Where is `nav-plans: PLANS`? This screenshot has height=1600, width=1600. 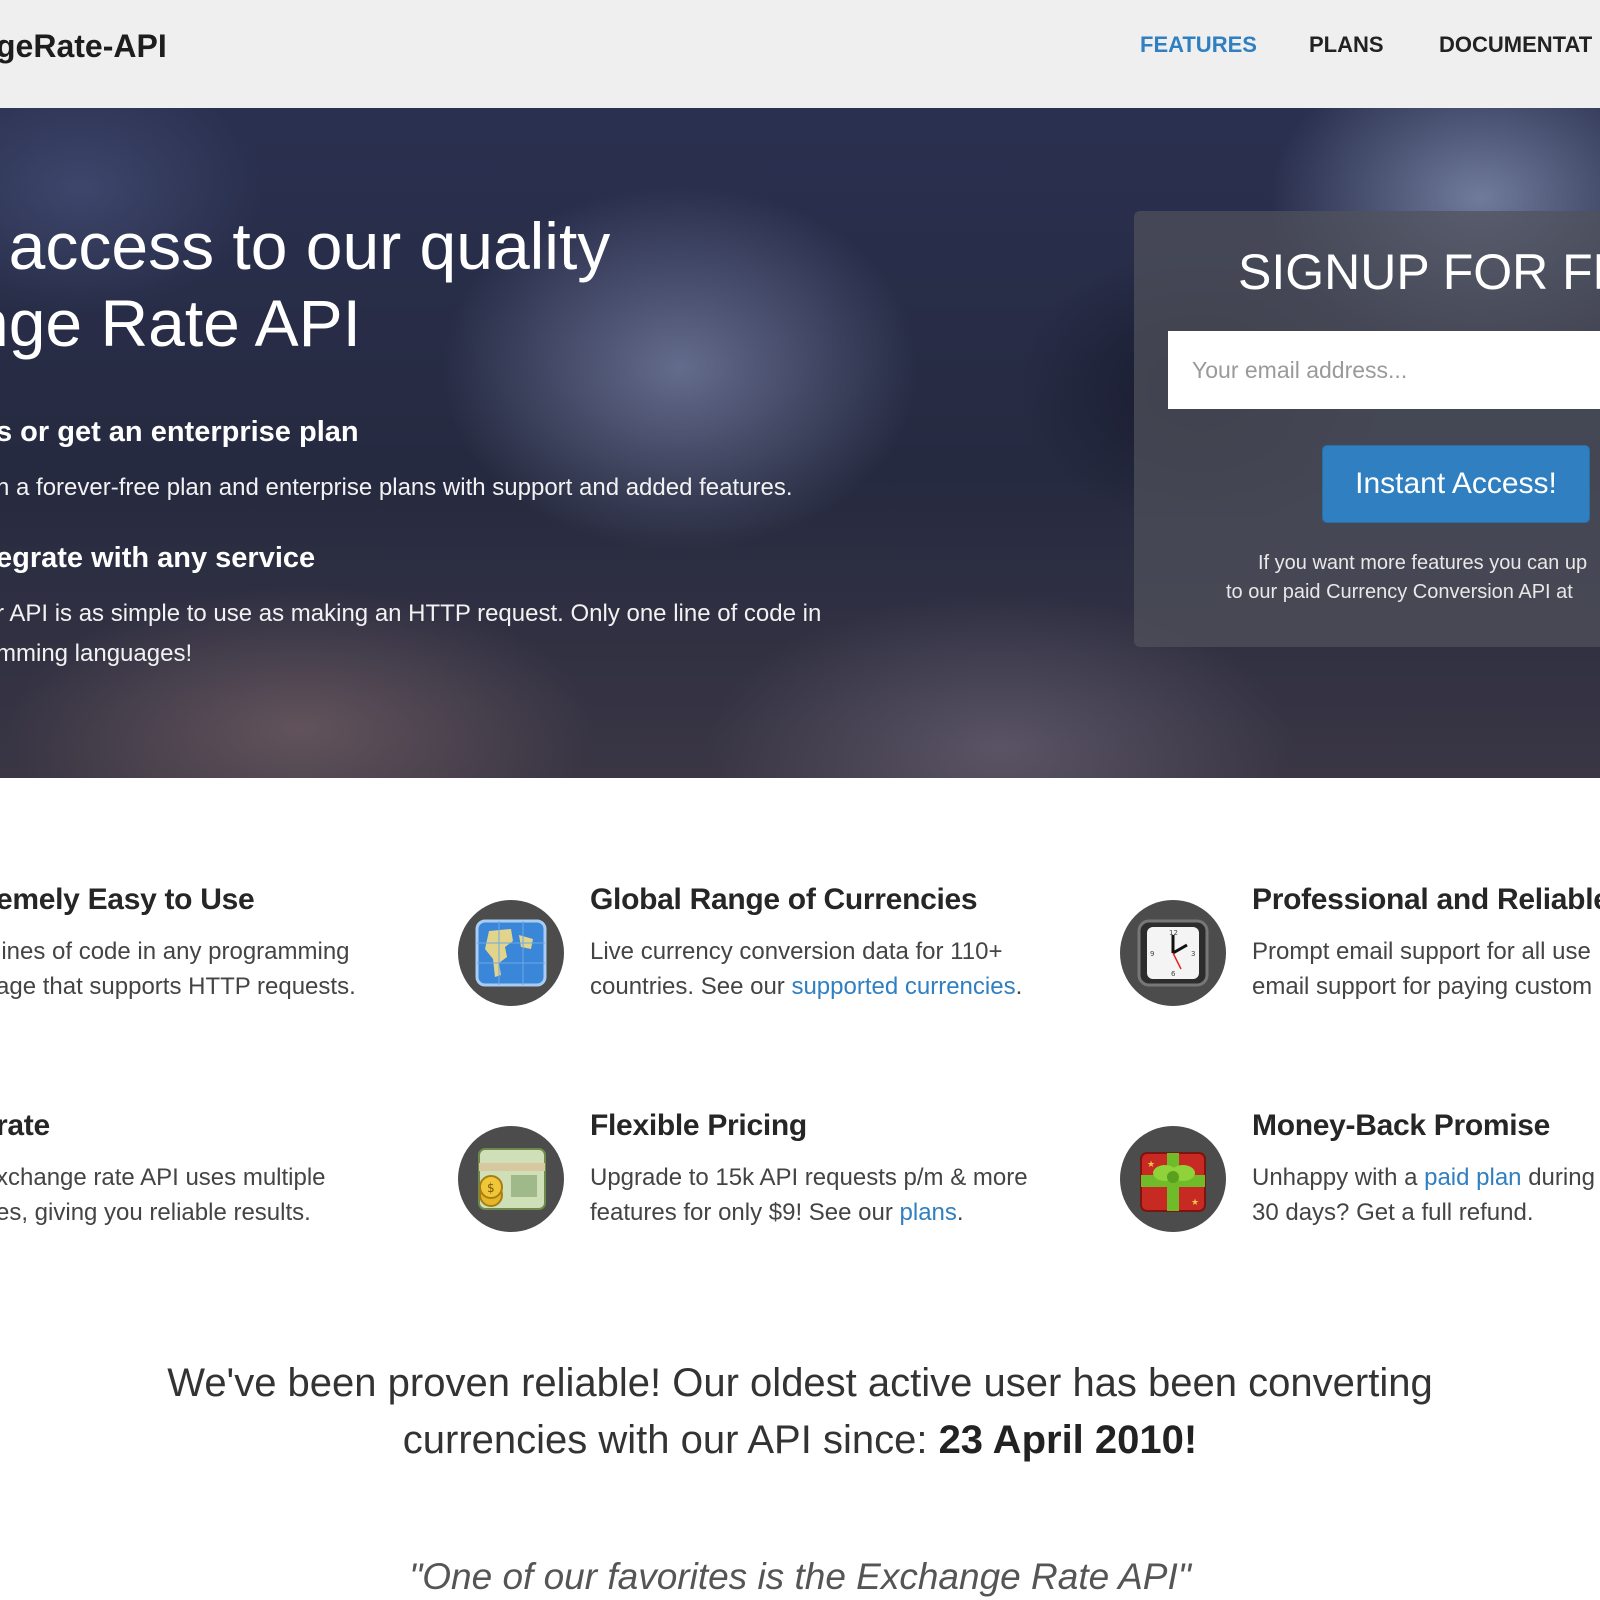
nav-plans: PLANS is located at coordinates (1346, 45).